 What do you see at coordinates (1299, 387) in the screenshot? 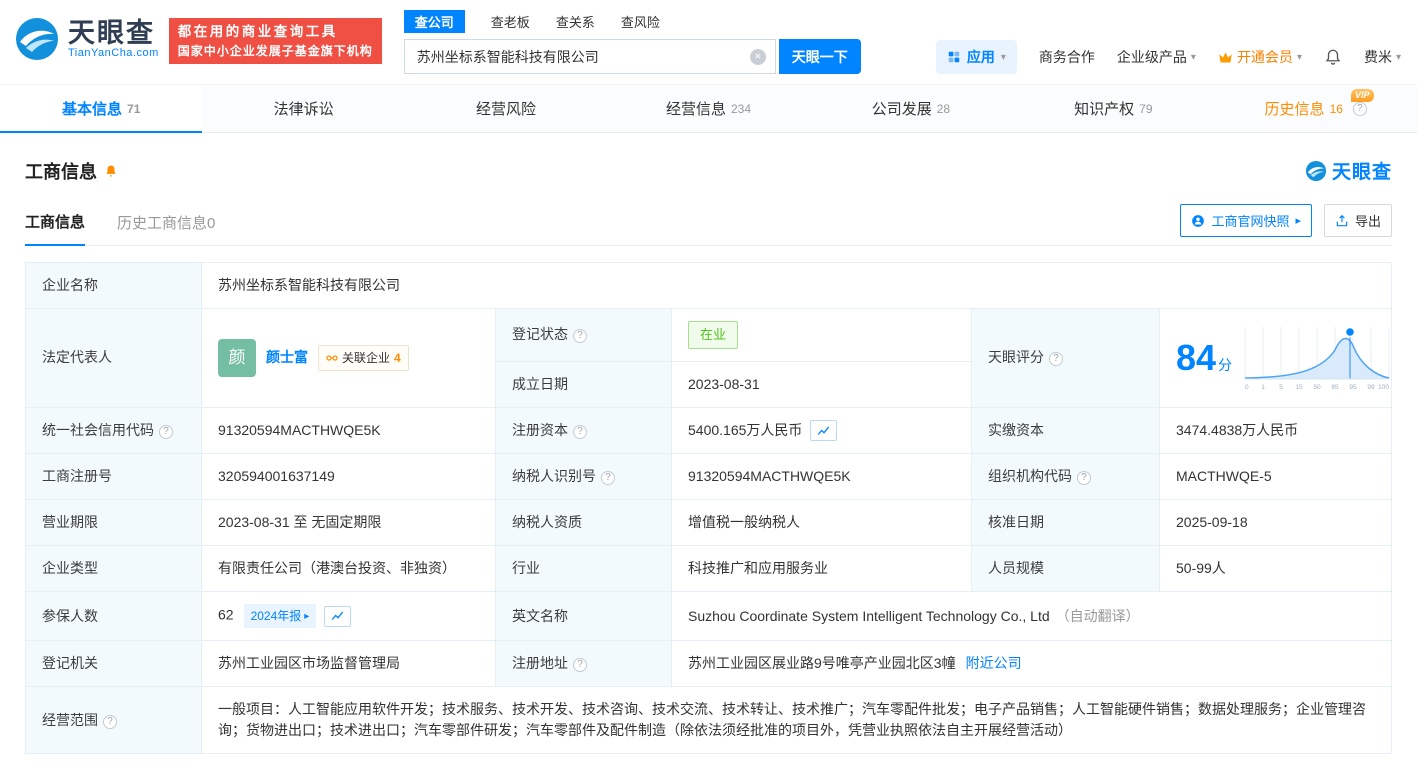
I see `svg-text: 15` at bounding box center [1299, 387].